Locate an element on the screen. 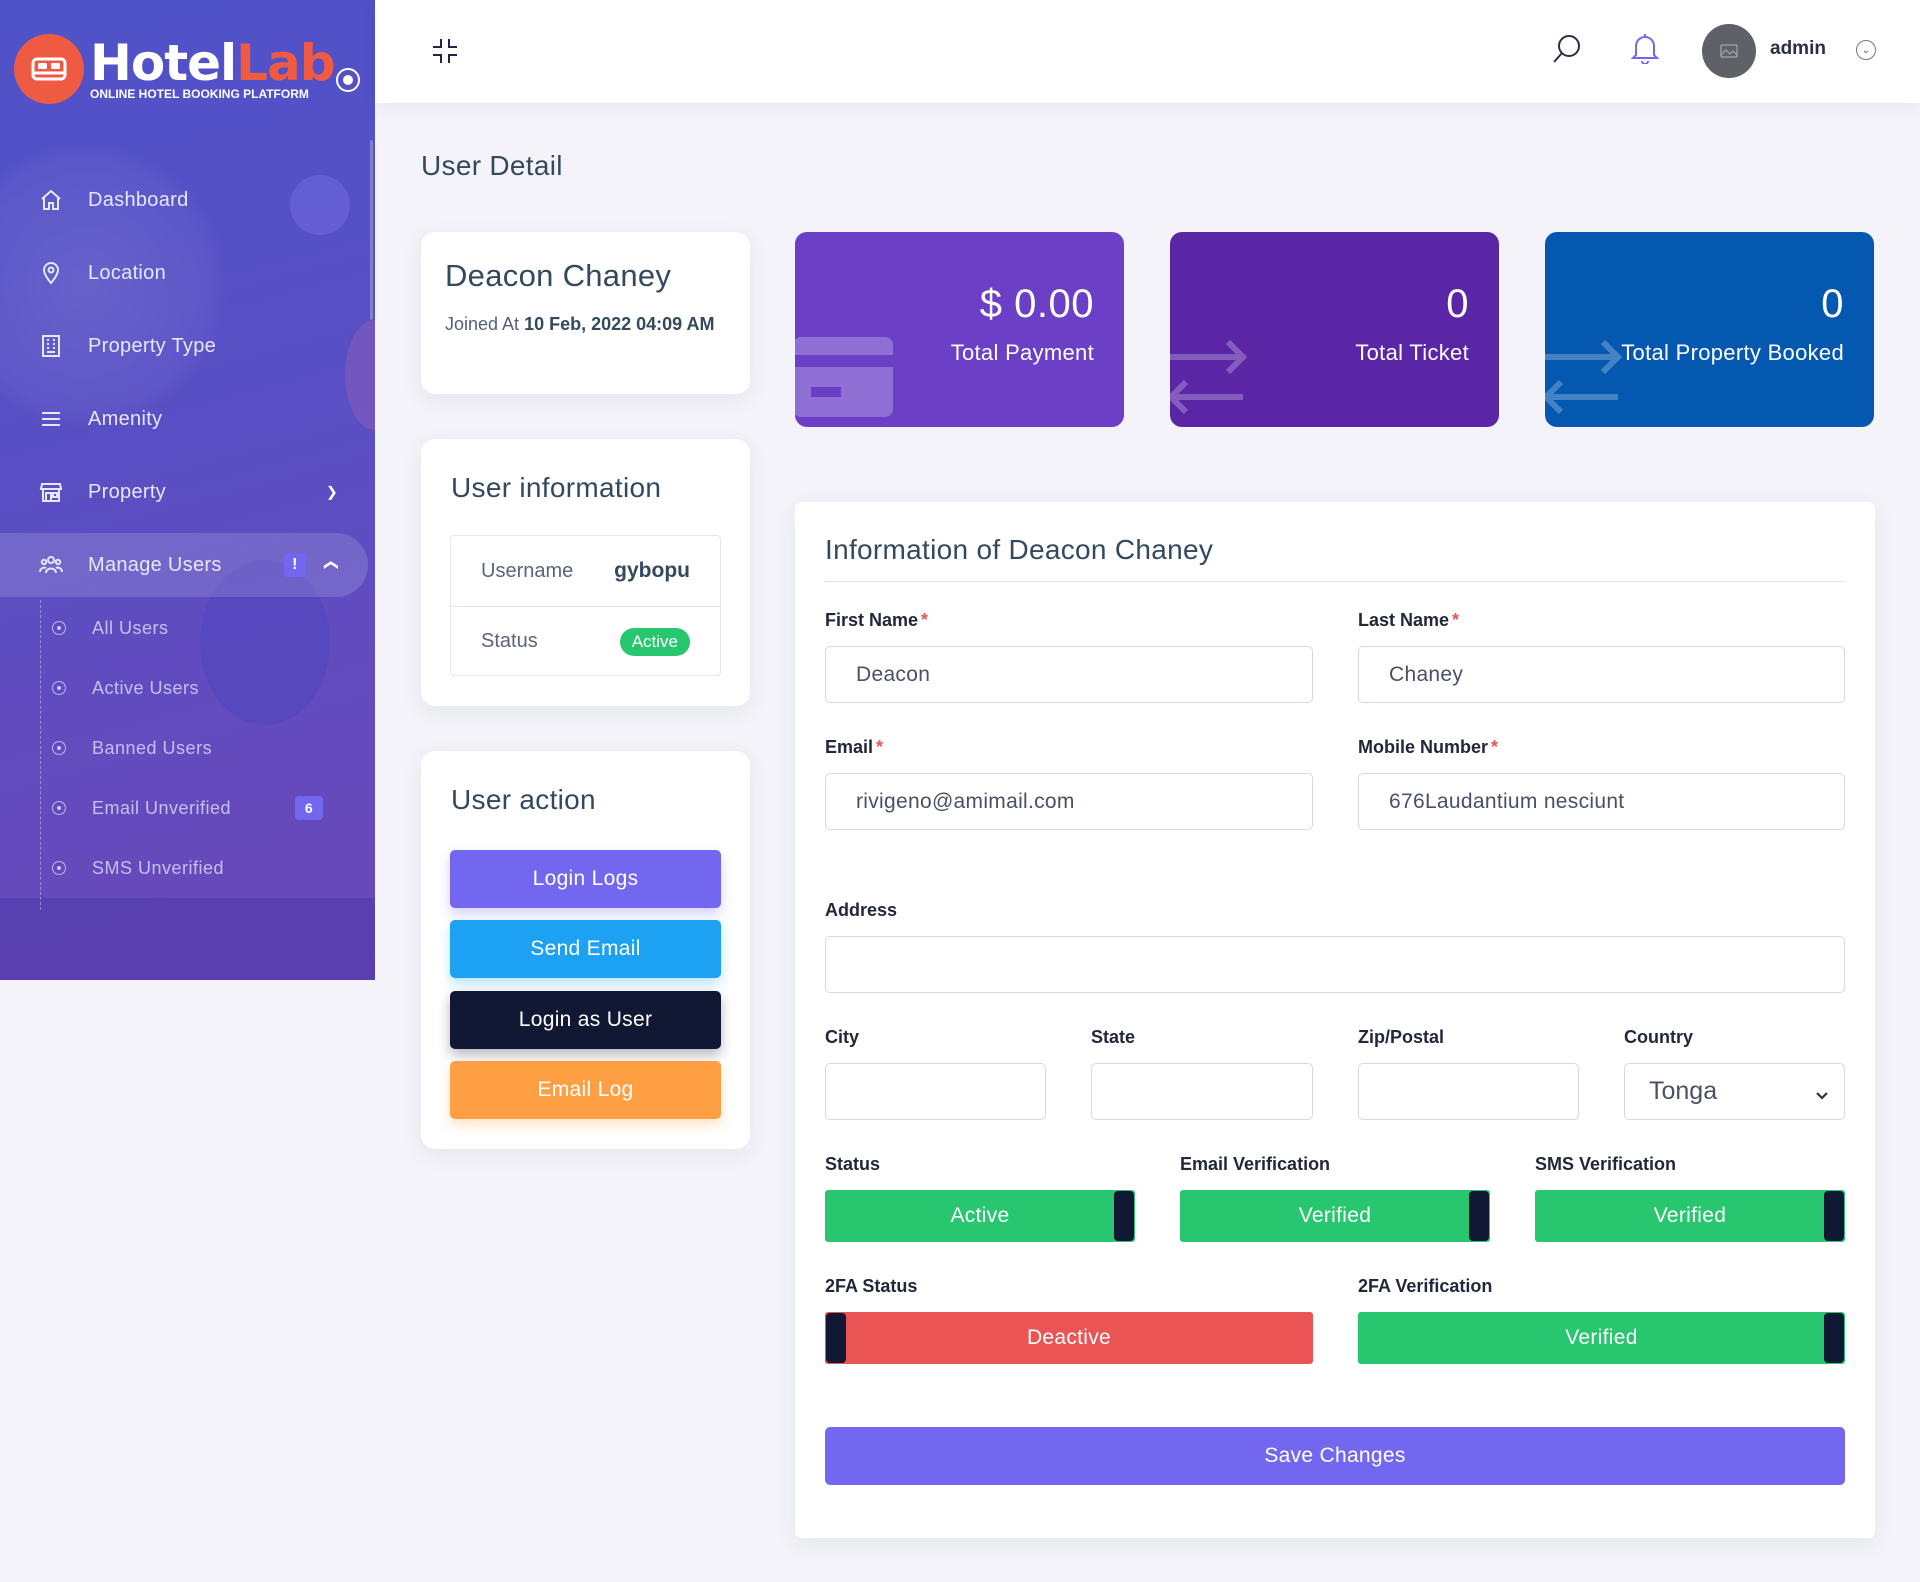  stat-total-ticket: 0 Total Ticket is located at coordinates (1334, 329).